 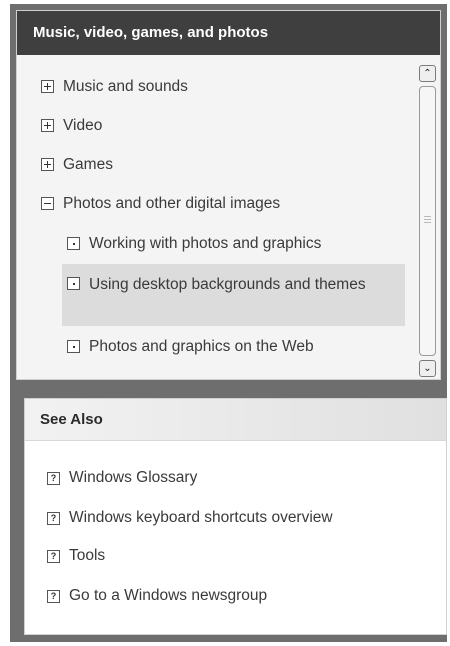 What do you see at coordinates (87, 555) in the screenshot?
I see `link-label: Tools` at bounding box center [87, 555].